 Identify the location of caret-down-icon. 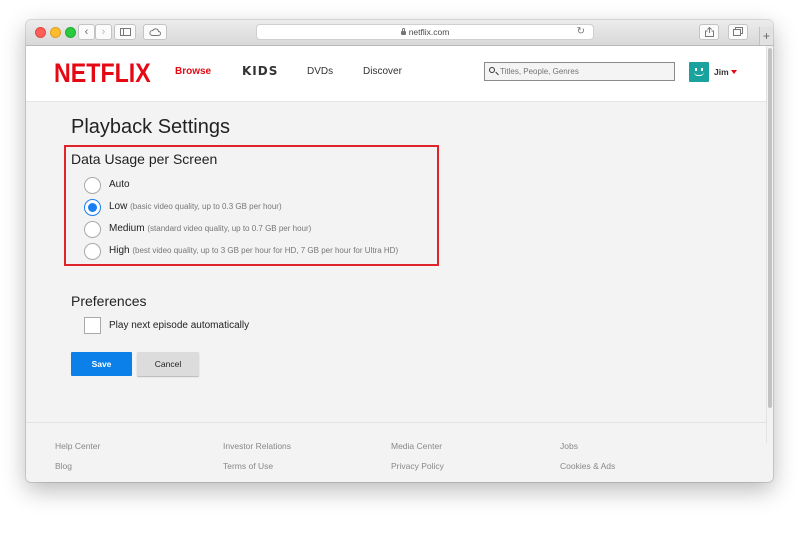
(734, 72).